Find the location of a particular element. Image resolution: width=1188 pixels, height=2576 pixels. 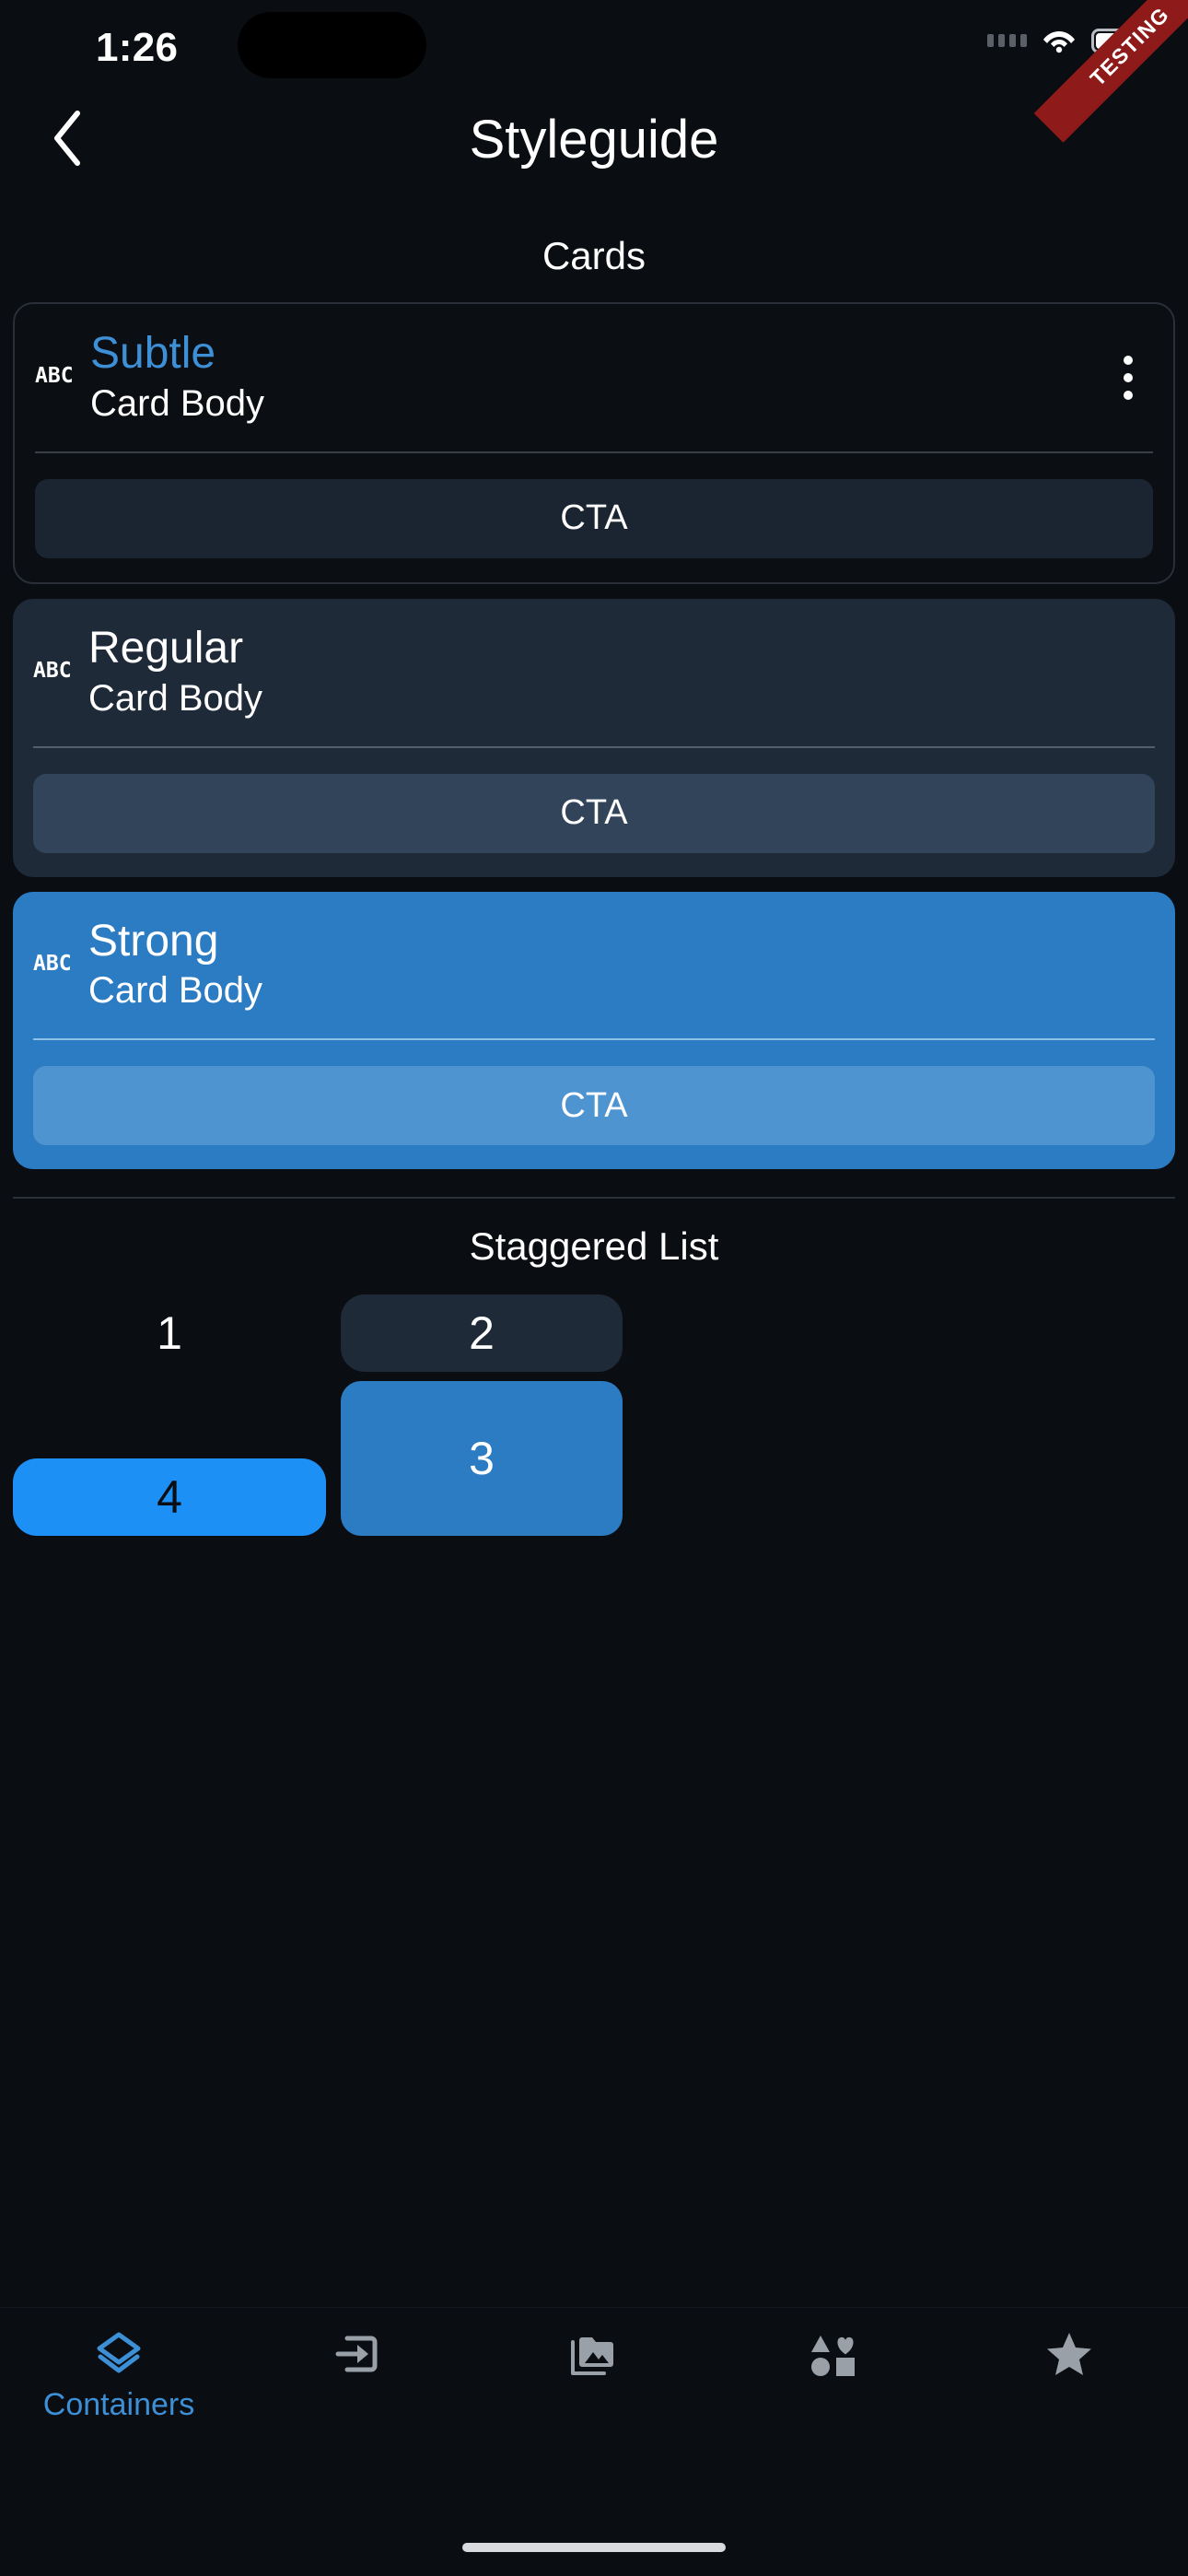

bottom-tab-bar: Containers is located at coordinates (594, 2441).